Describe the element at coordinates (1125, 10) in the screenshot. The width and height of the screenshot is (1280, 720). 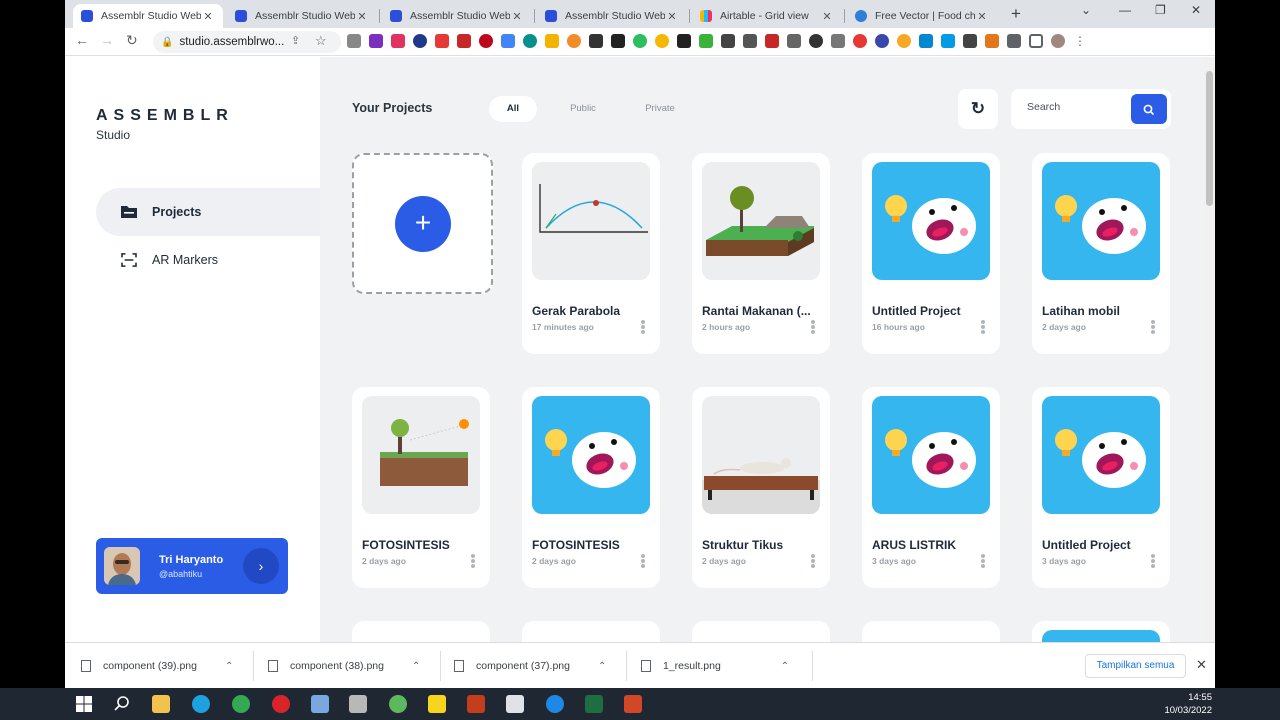
I see `minimize-button: —` at that location.